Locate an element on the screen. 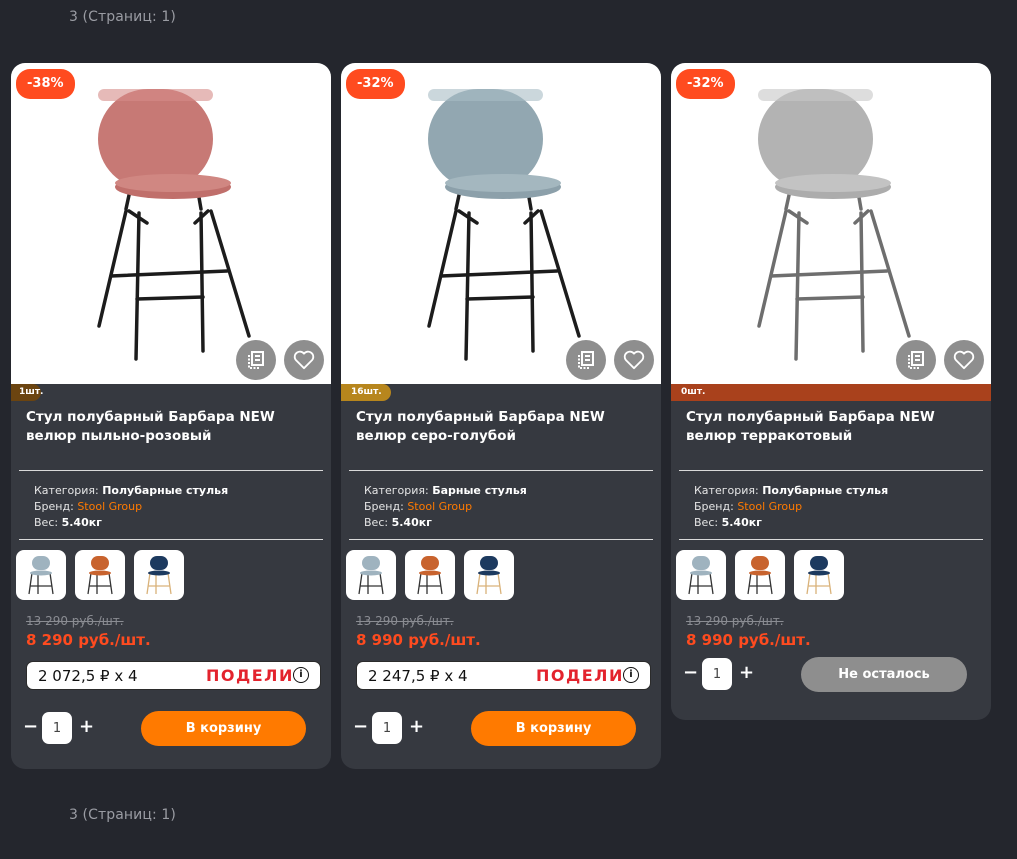 The width and height of the screenshot is (1017, 859). sold-out-button: Не осталось is located at coordinates (884, 674).